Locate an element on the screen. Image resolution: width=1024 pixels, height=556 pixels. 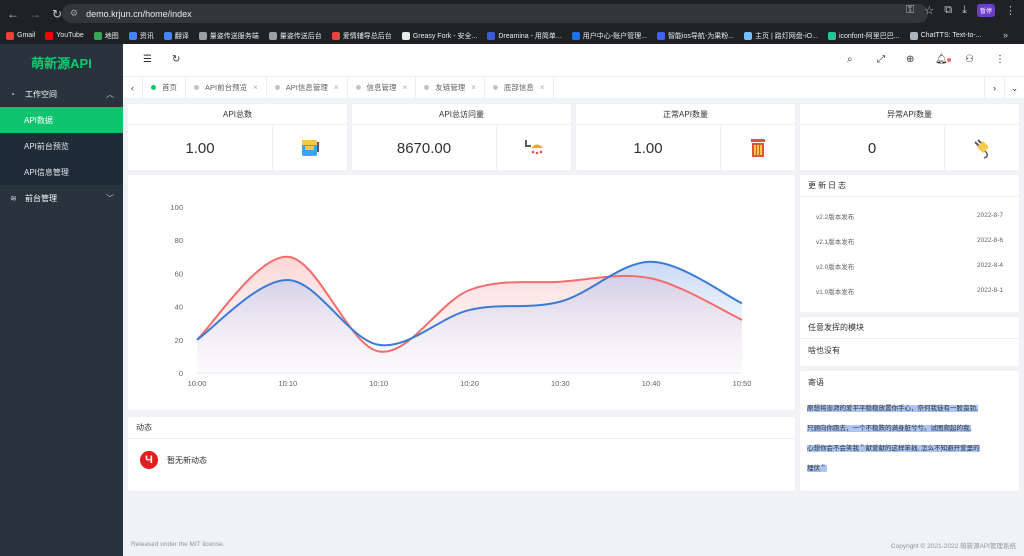
bookmark-label: 资讯 is located at coordinates (146, 36).